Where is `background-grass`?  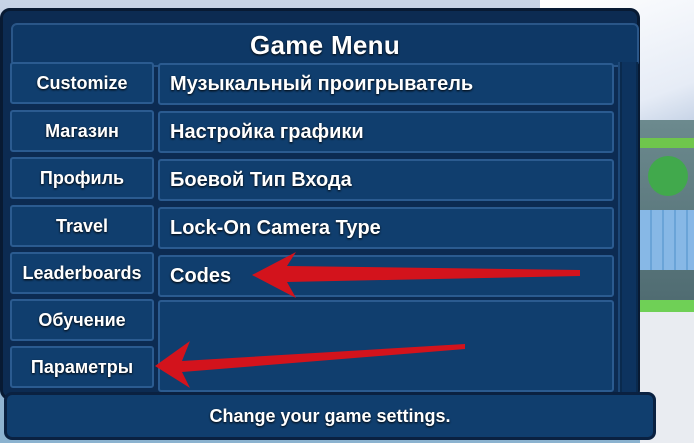 background-grass is located at coordinates (667, 143).